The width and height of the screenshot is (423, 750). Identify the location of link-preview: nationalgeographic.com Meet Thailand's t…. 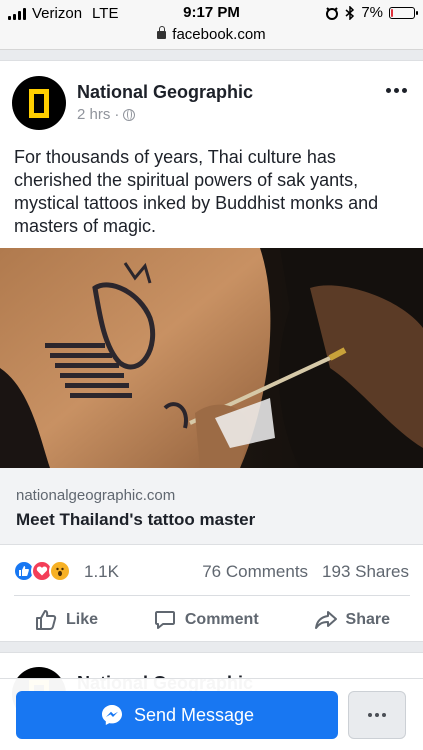
(211, 506).